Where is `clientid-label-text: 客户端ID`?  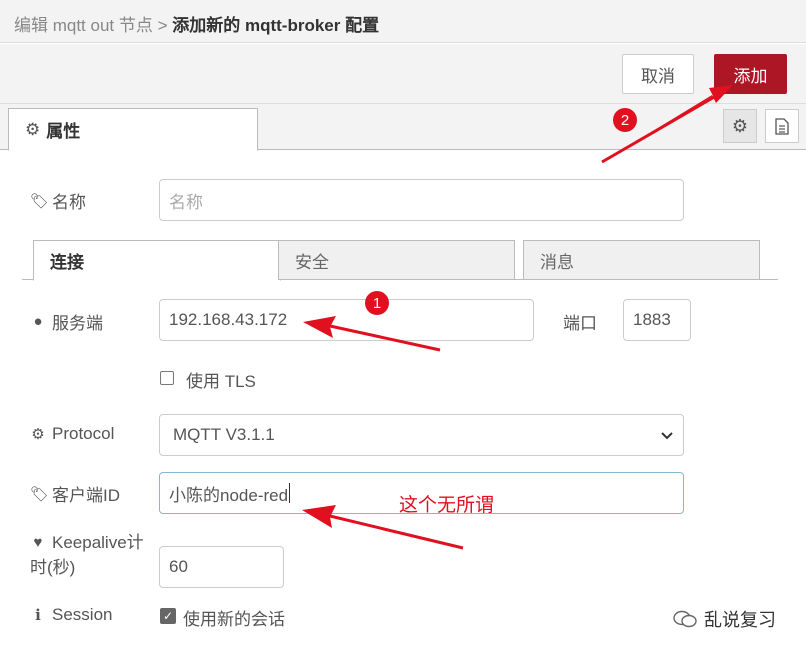 clientid-label-text: 客户端ID is located at coordinates (86, 495).